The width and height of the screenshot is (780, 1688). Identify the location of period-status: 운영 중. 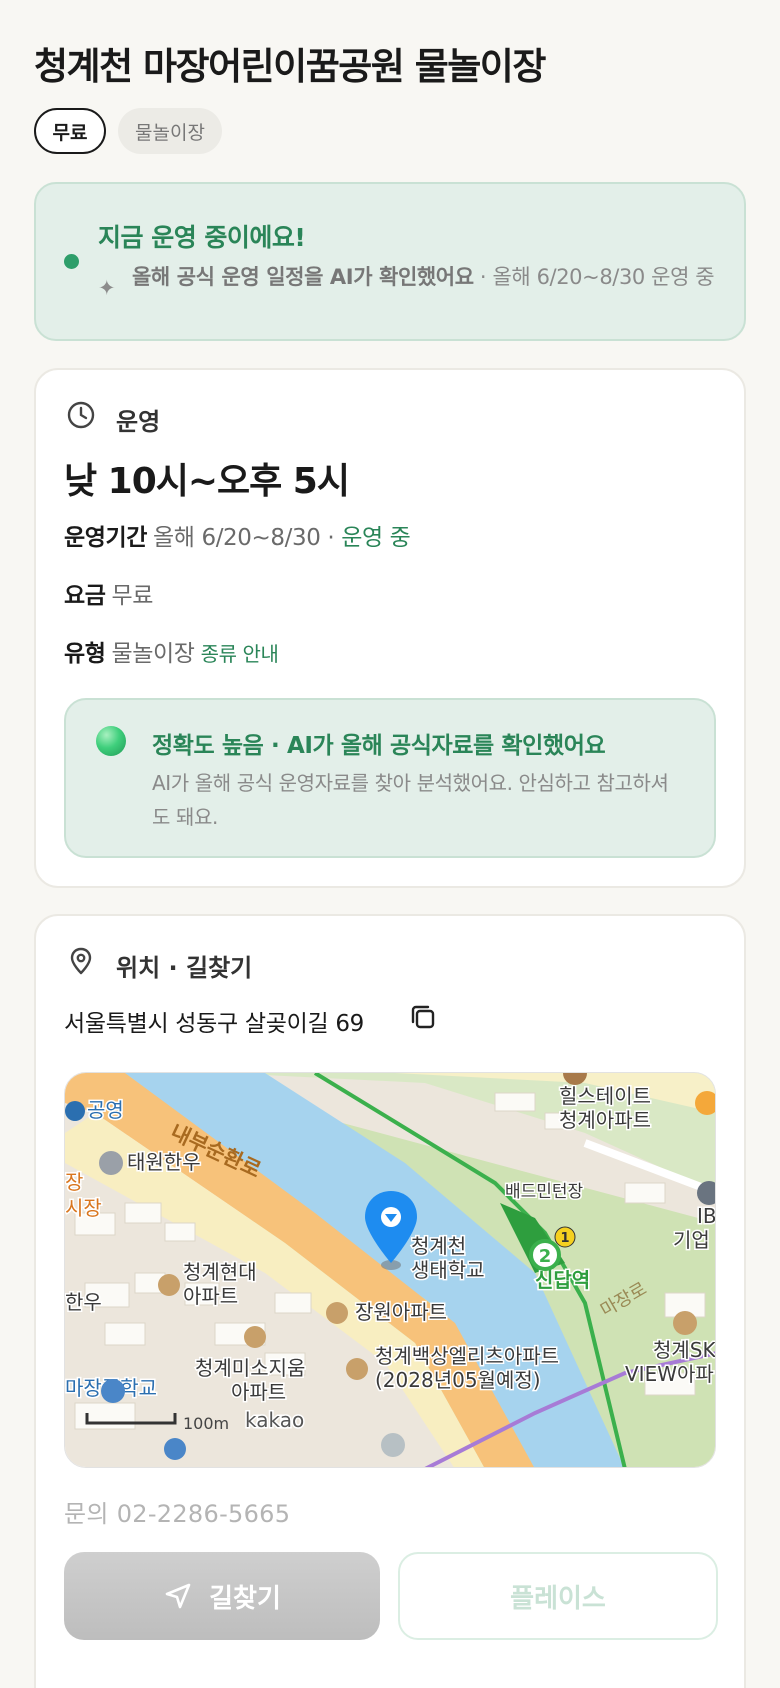
(376, 538).